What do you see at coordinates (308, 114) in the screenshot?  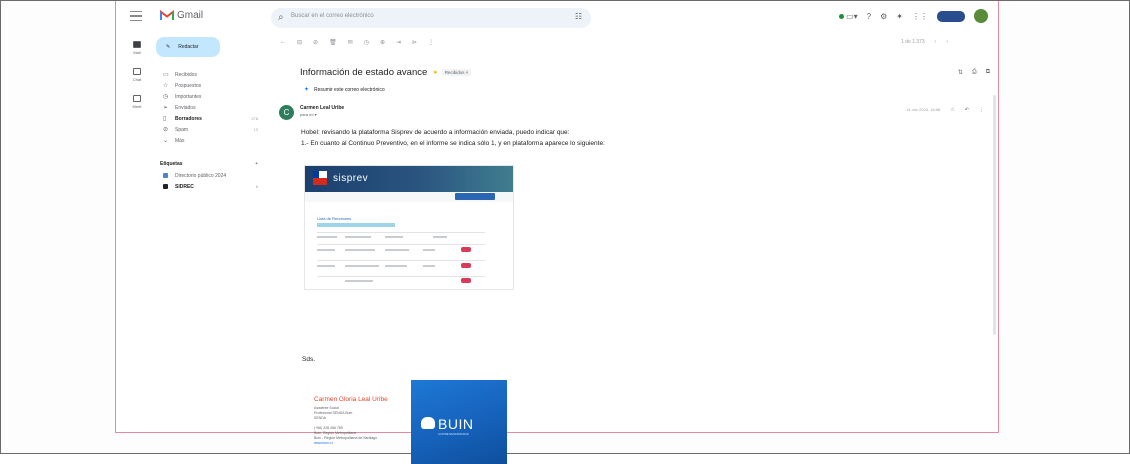 I see `recipient-toggle: para mí ▾` at bounding box center [308, 114].